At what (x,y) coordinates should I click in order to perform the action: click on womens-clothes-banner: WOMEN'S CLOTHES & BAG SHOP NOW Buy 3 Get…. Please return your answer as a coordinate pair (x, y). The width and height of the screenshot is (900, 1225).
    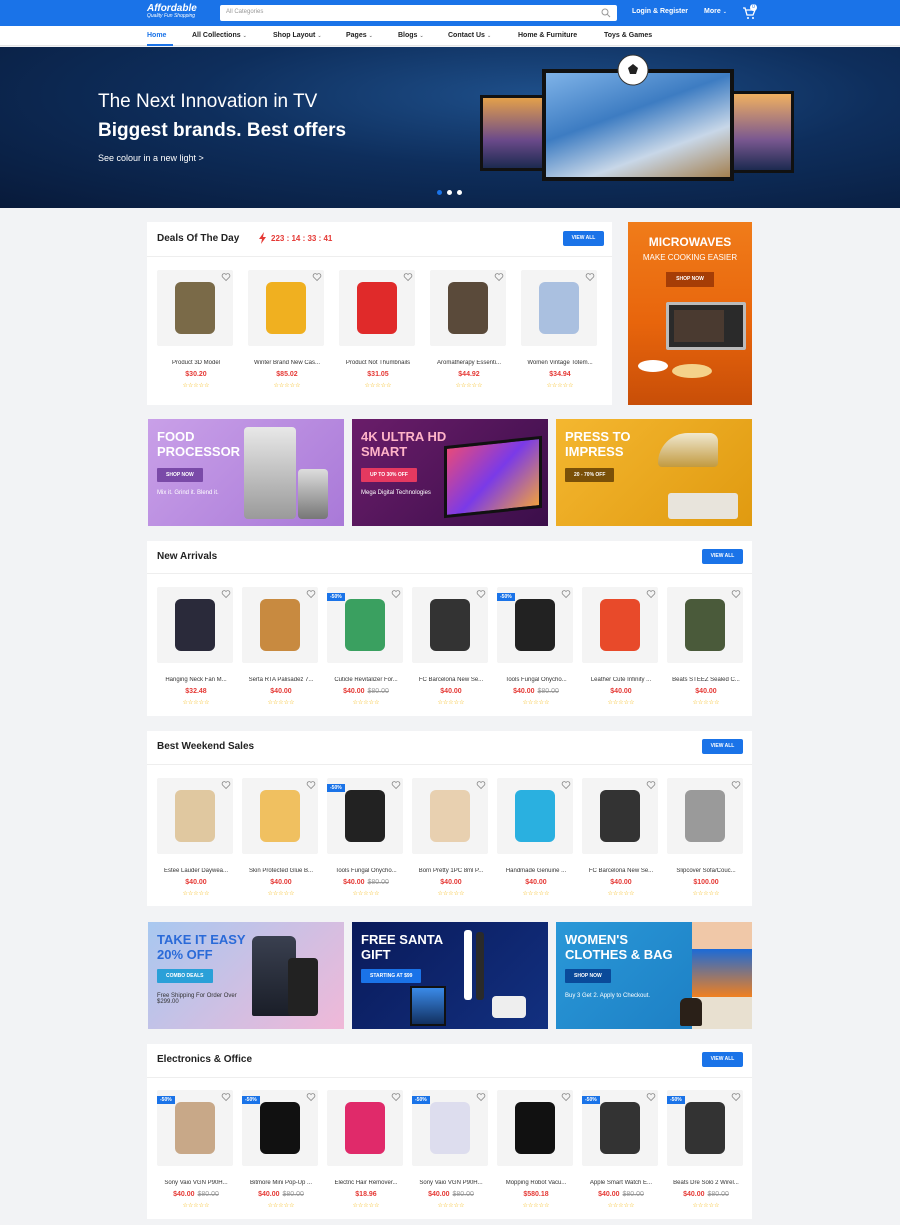
    Looking at the image, I should click on (654, 975).